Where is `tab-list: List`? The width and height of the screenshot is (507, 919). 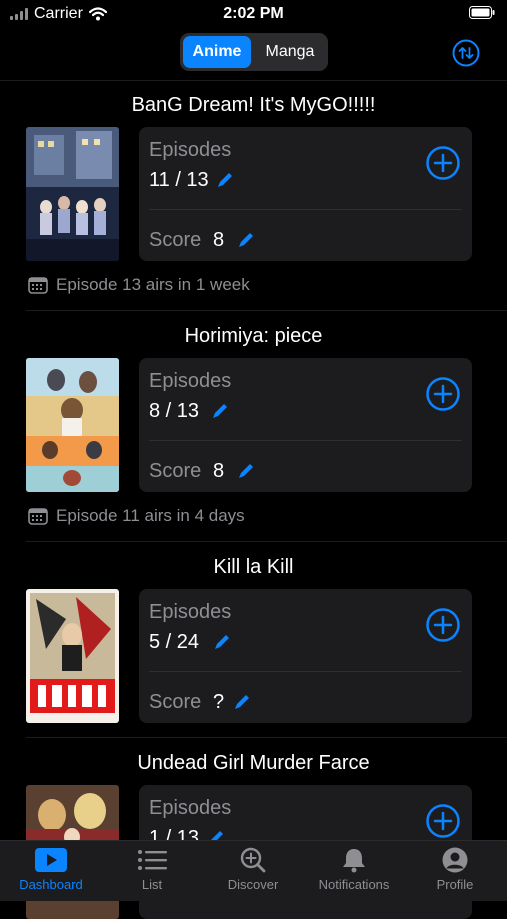 tab-list: List is located at coordinates (152, 869).